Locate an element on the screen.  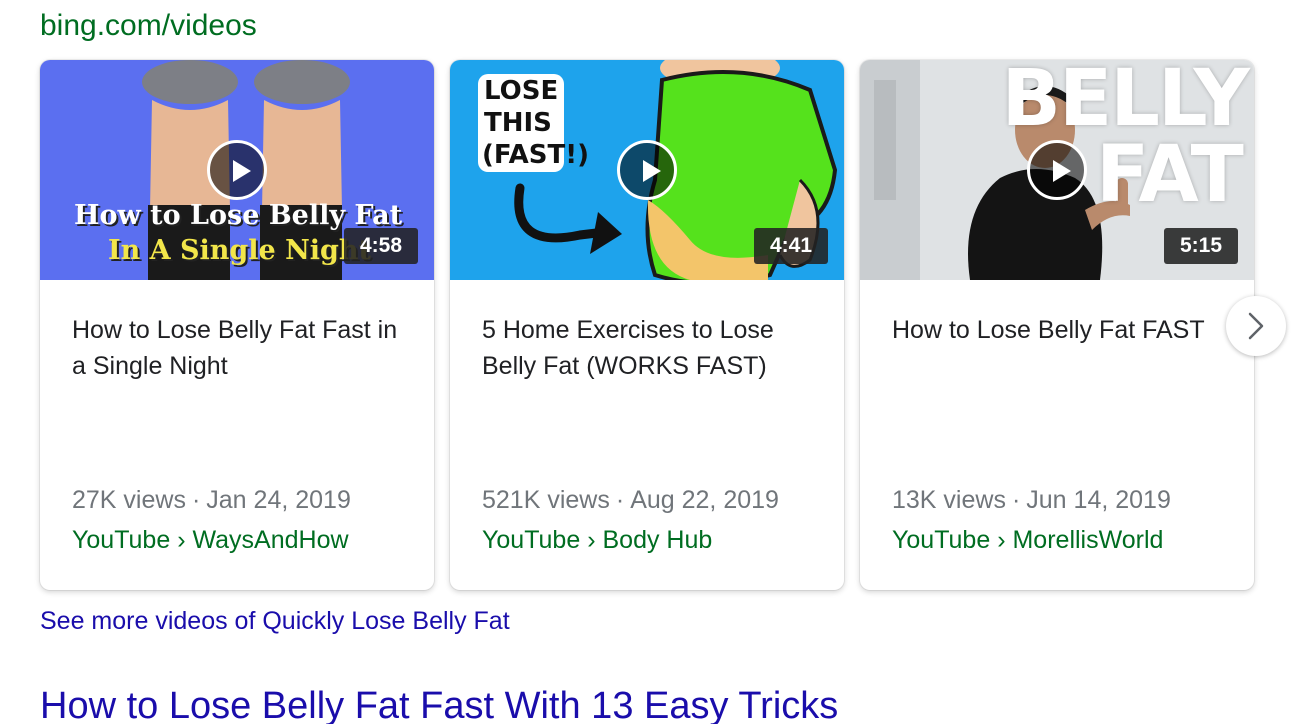
video-source: YouTube › Body Hub is located at coordinates (655, 540).